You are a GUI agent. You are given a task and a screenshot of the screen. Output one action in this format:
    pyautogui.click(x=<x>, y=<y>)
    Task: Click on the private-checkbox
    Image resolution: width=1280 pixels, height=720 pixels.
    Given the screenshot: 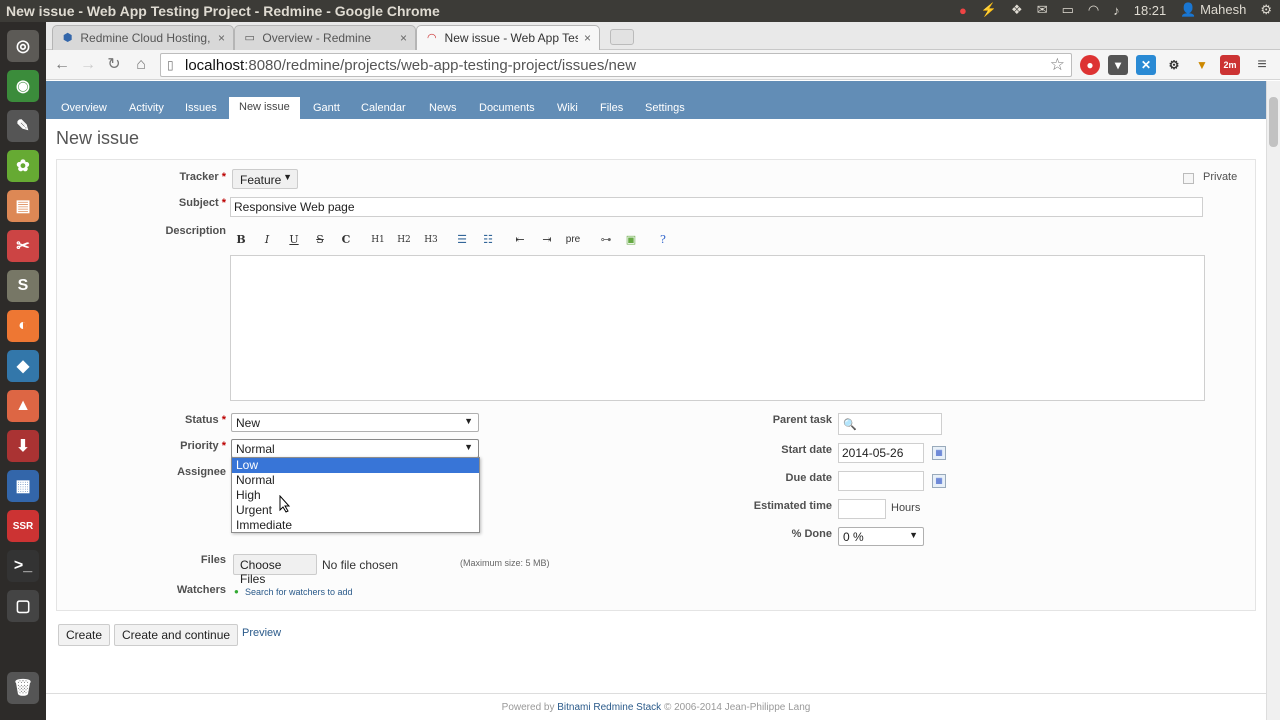 What is the action you would take?
    pyautogui.click(x=1188, y=178)
    